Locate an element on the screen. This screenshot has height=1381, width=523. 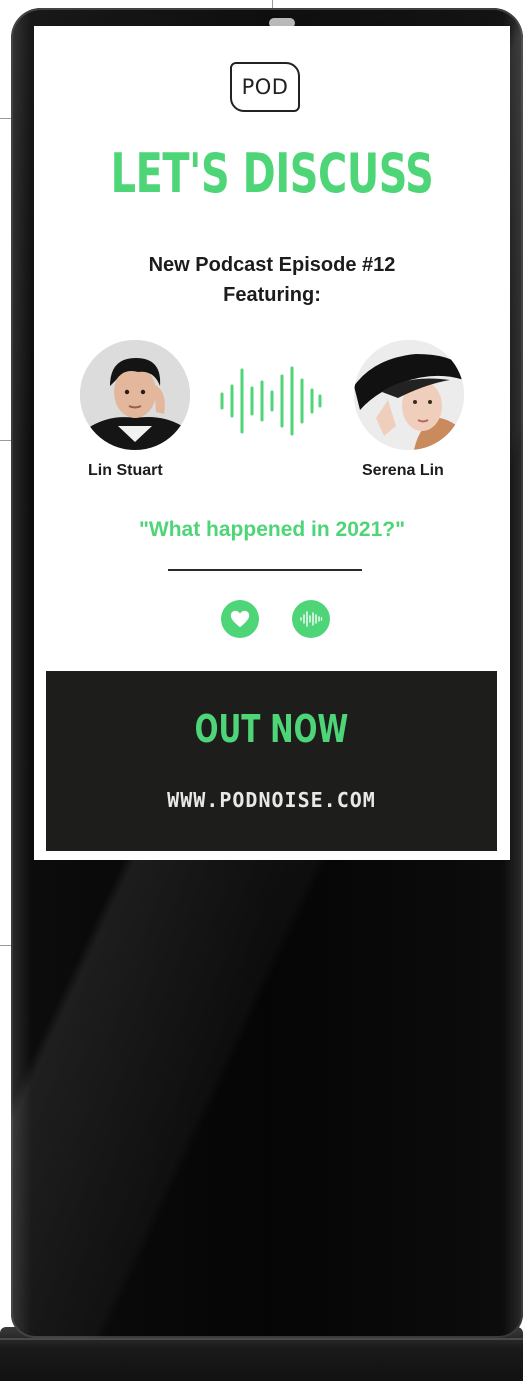
guest-avatar-lin-stuart is located at coordinates (135, 395).